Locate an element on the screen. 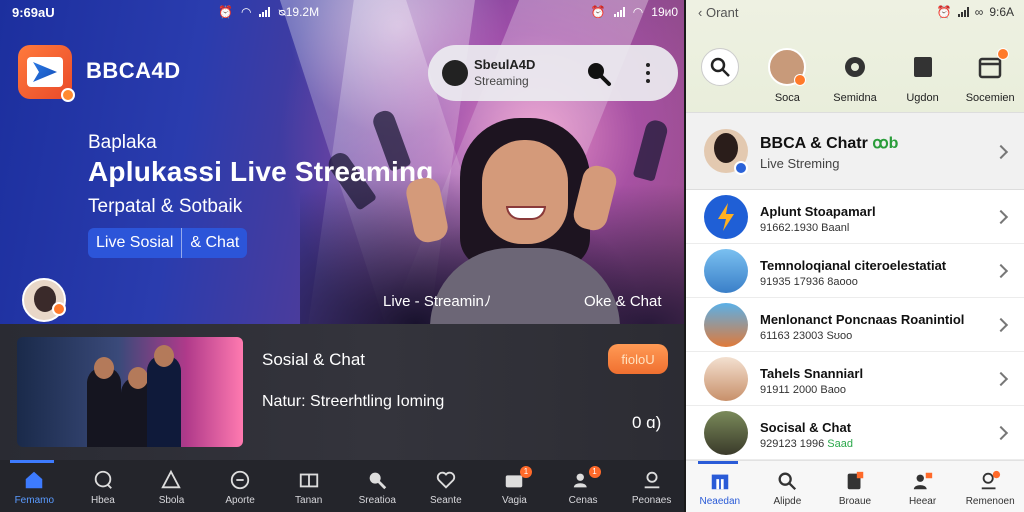  nav-label: Hbea is located at coordinates (102, 500).